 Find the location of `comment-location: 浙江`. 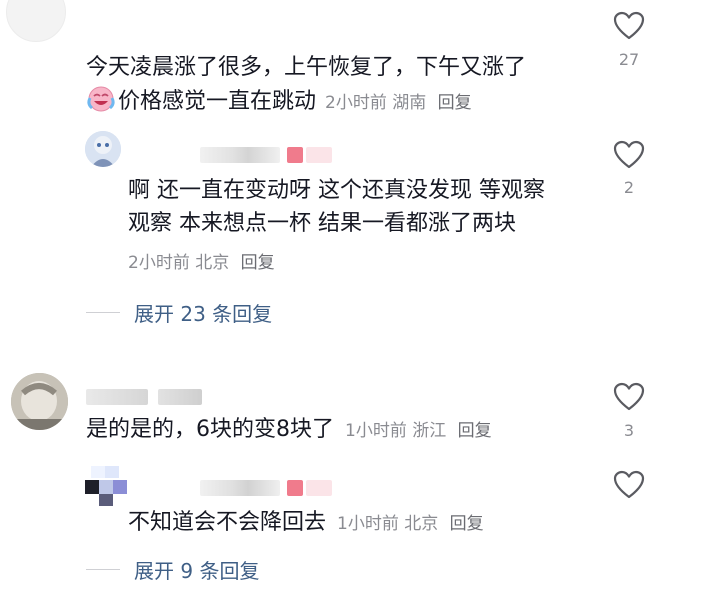

comment-location: 浙江 is located at coordinates (429, 431).